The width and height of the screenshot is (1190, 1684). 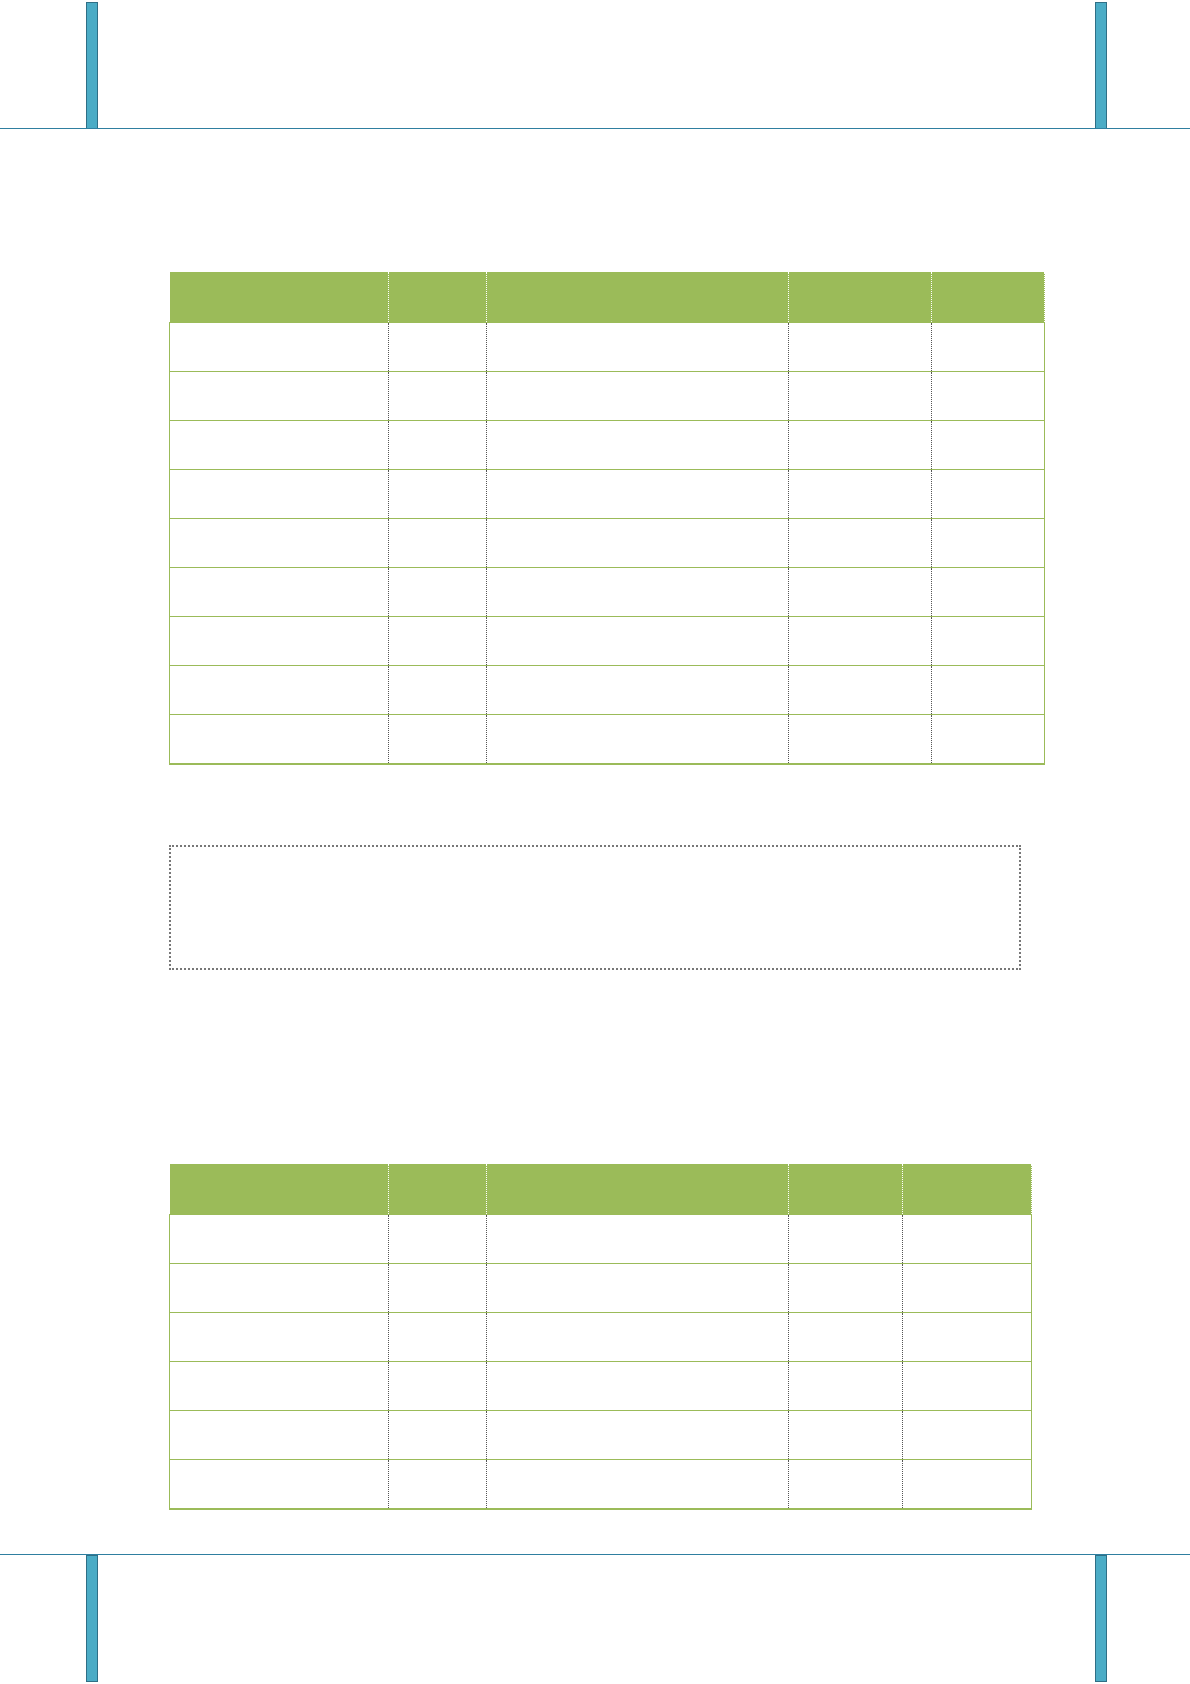 I want to click on header-rule, so click(x=595, y=128).